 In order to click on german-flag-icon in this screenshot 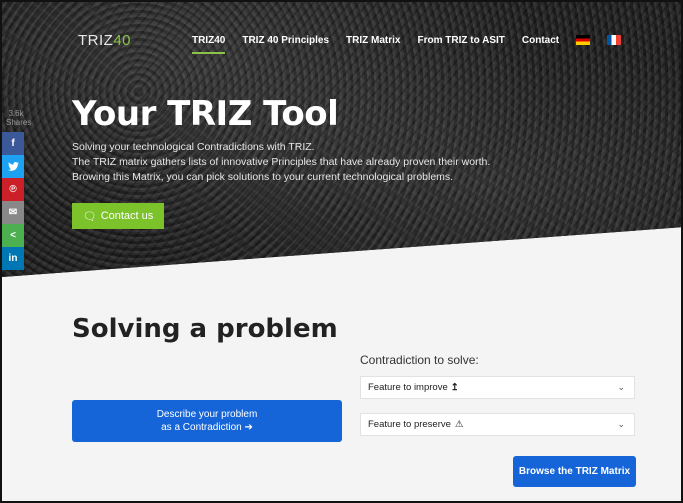, I will do `click(583, 40)`.